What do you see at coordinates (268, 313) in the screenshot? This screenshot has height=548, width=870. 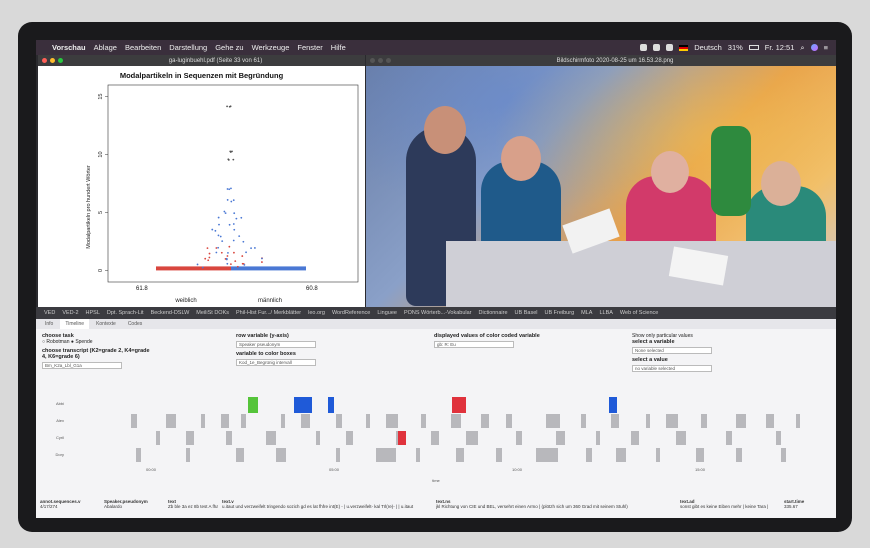 I see `bookmark: Phil-Hist Fur.../ Merkblätter` at bounding box center [268, 313].